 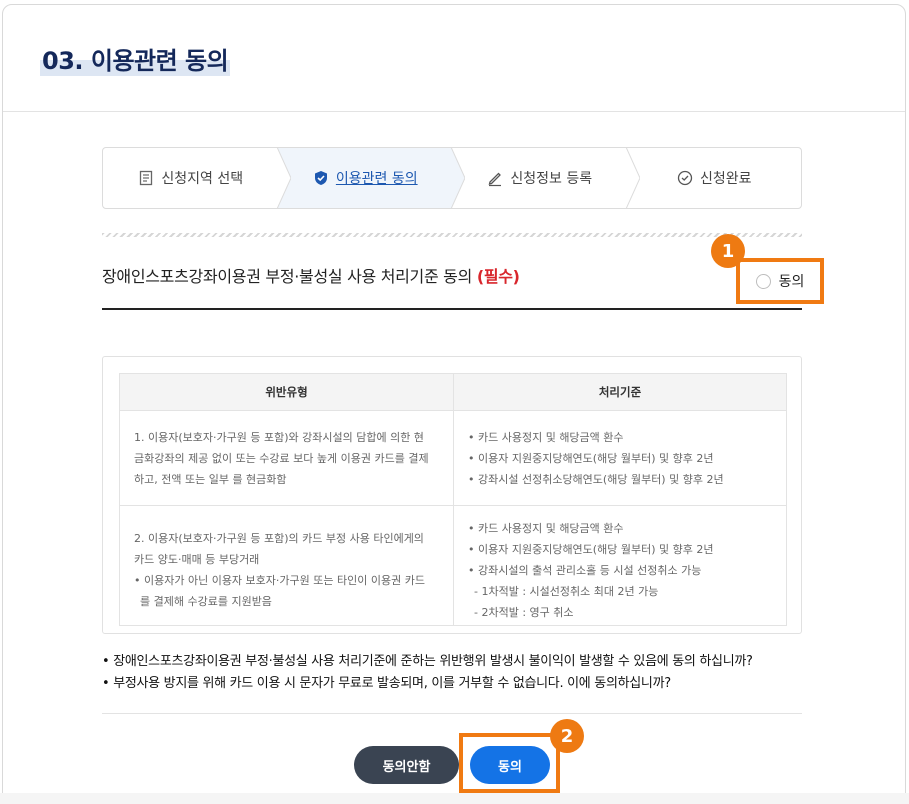 I want to click on highlight-frame, so click(x=509, y=763).